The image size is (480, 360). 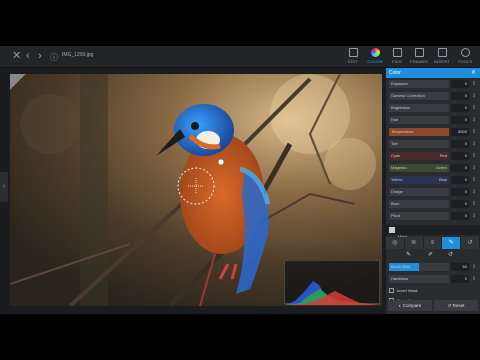 I want to click on slider-yellow: Yellow Blue 0 ⇕, so click(x=433, y=180).